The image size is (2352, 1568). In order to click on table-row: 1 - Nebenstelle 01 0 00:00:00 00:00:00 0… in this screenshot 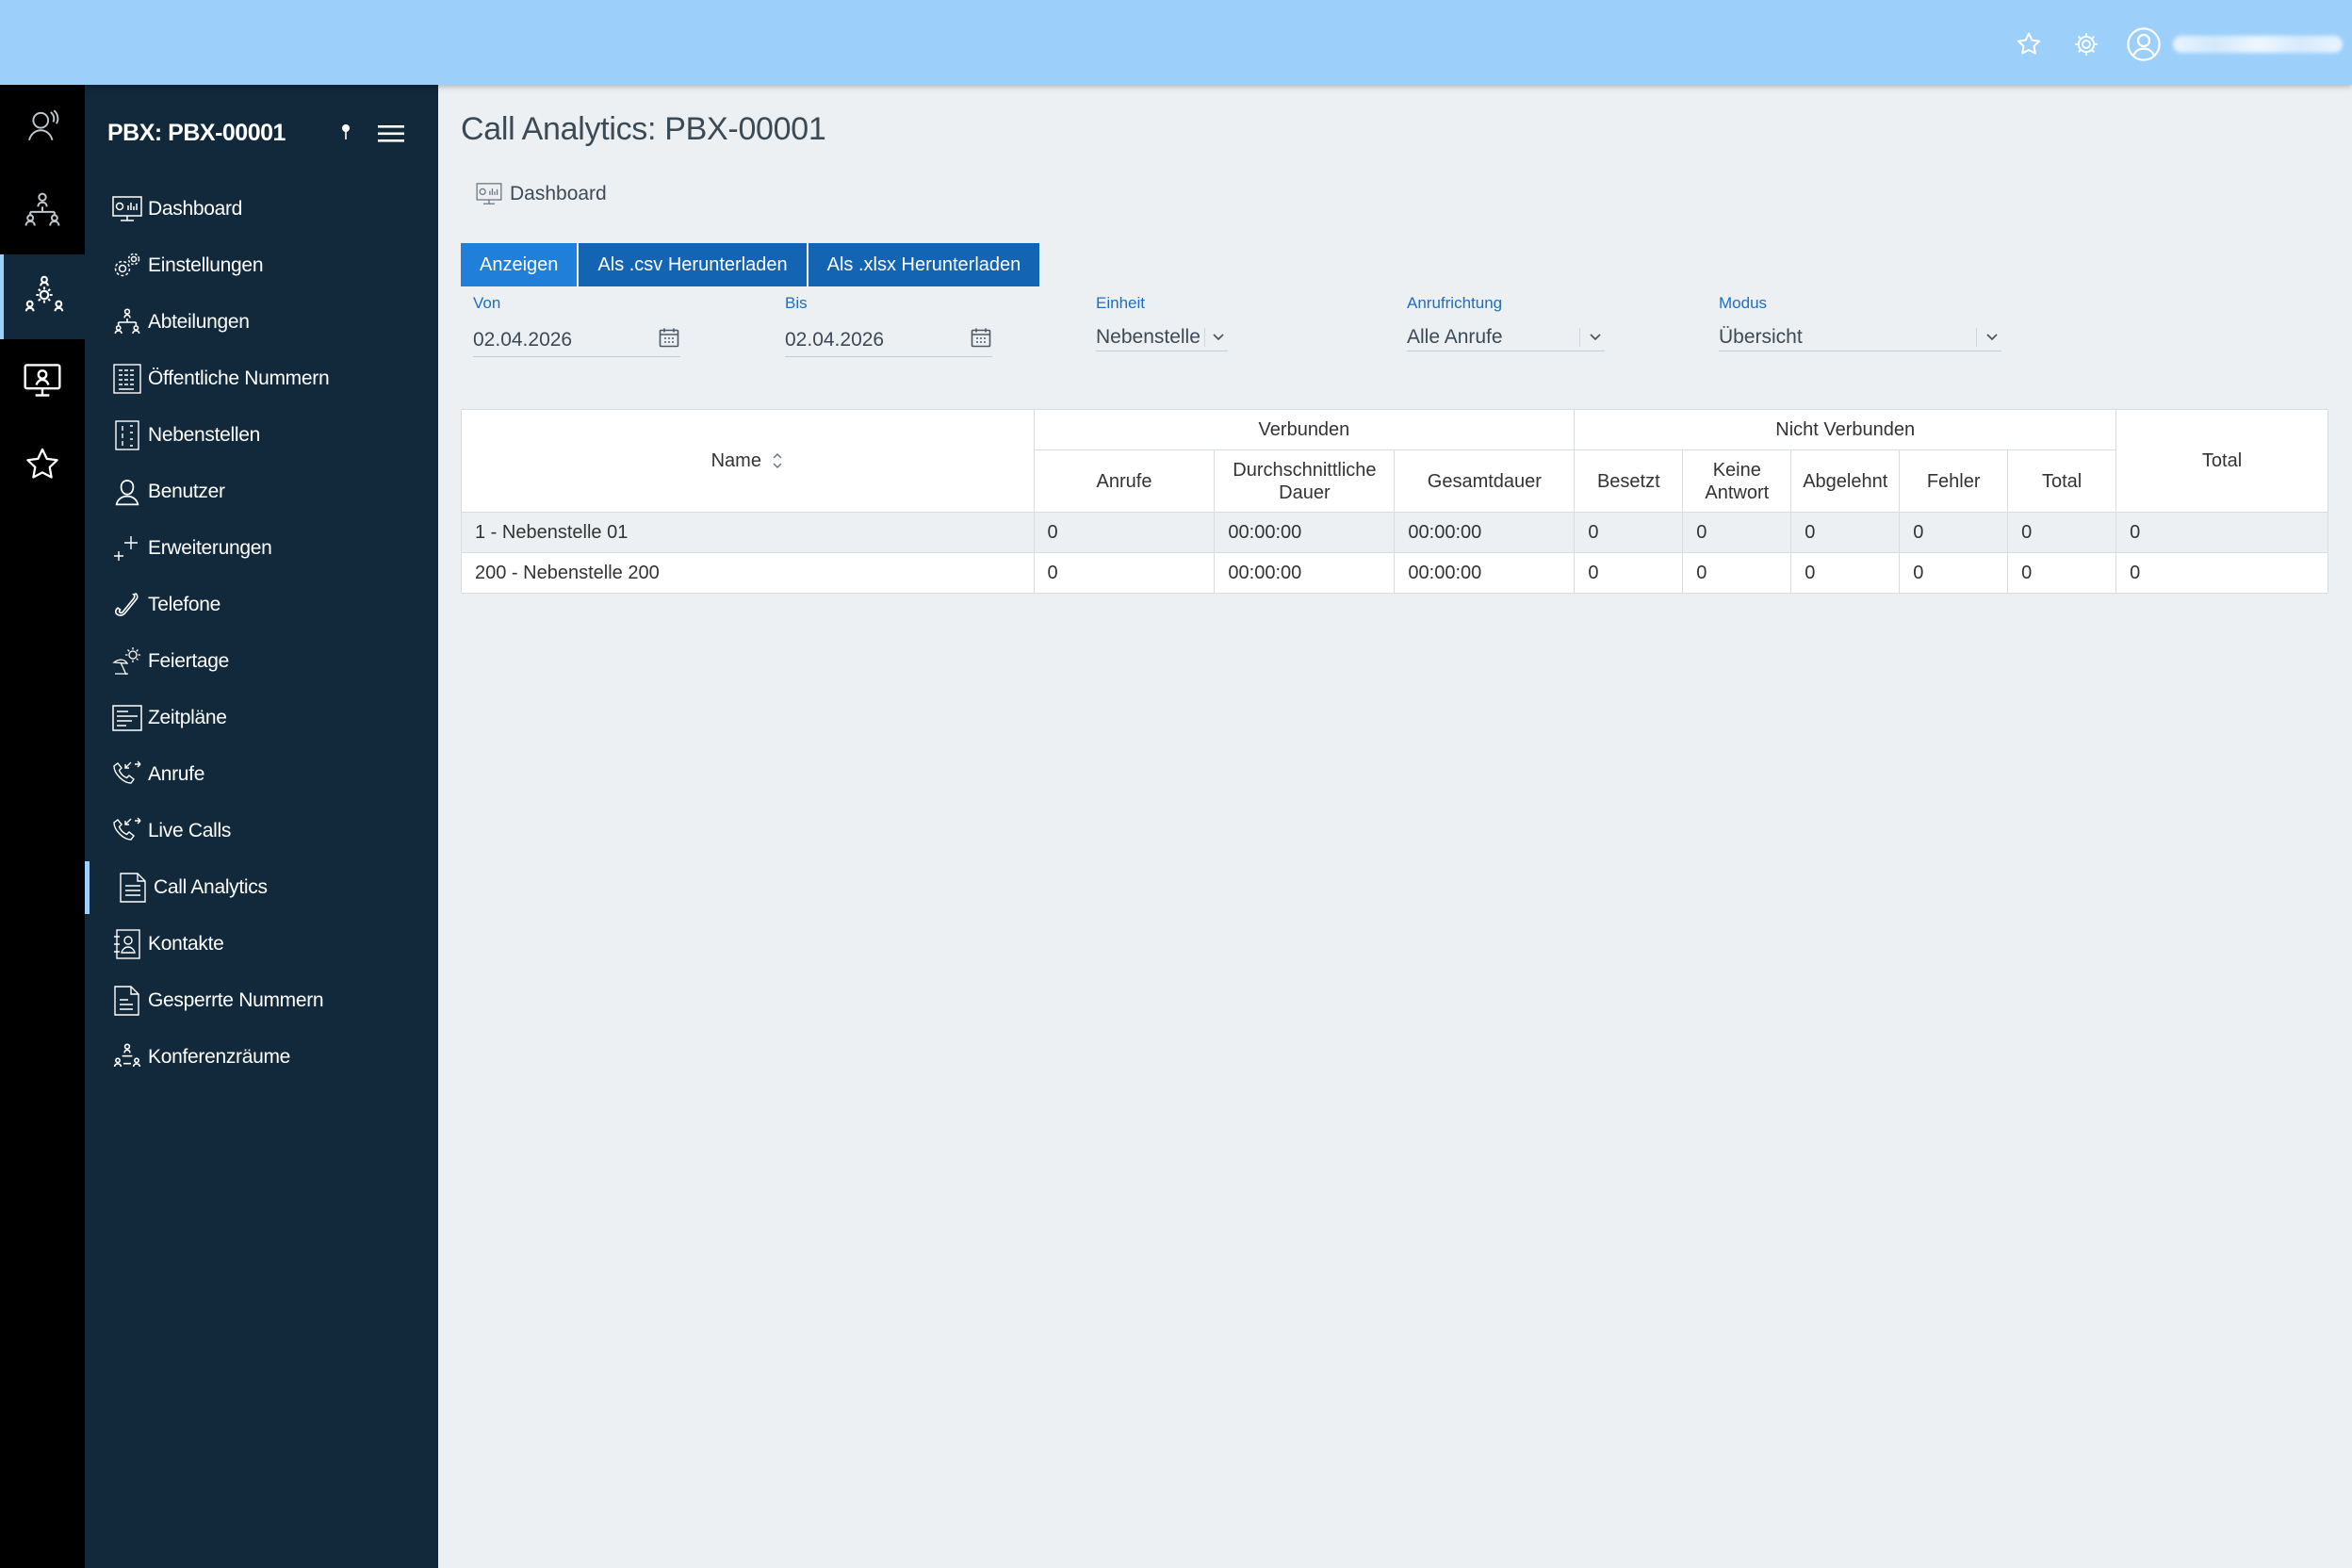, I will do `click(1394, 533)`.